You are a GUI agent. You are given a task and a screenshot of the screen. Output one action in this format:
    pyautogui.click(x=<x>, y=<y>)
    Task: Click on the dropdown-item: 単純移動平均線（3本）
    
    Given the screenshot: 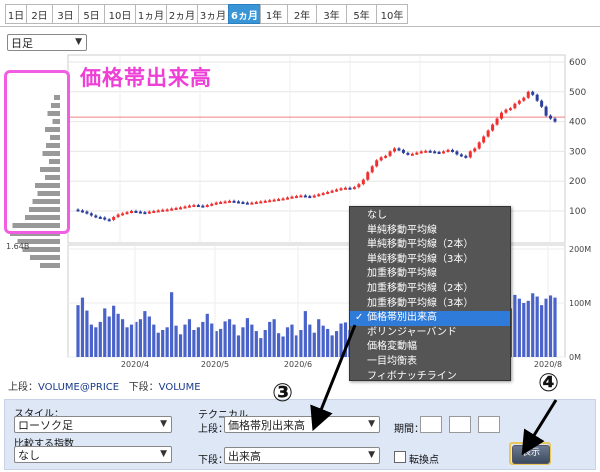 What is the action you would take?
    pyautogui.click(x=430, y=260)
    